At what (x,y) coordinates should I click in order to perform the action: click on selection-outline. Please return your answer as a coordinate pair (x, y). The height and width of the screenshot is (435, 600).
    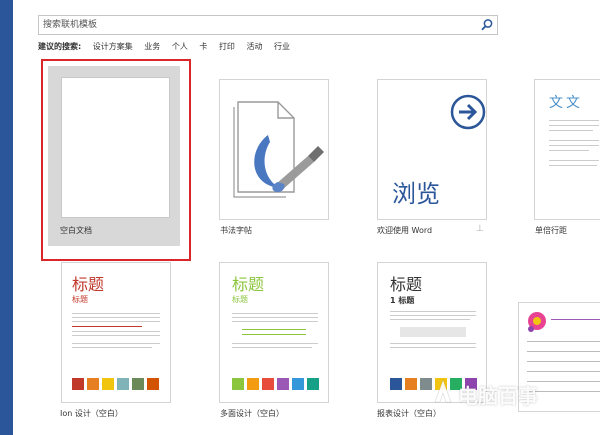
    Looking at the image, I should click on (116, 160).